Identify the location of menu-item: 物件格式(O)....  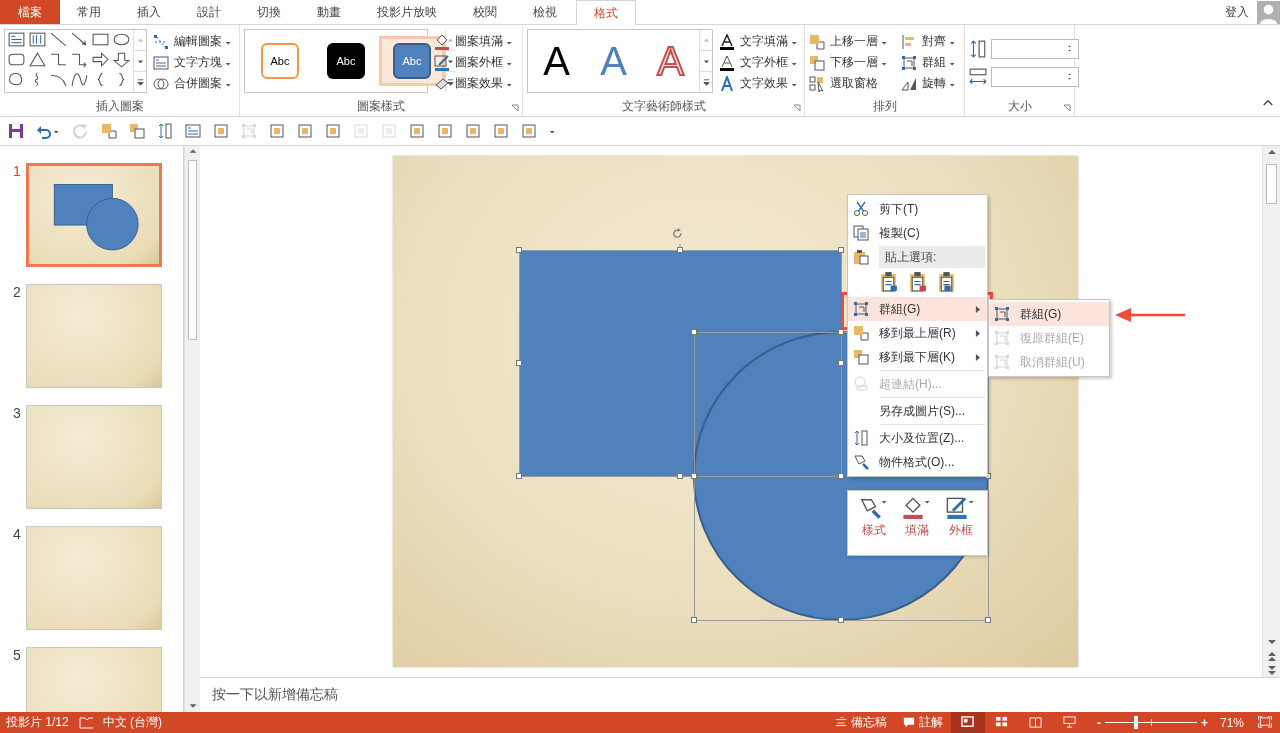
(917, 462).